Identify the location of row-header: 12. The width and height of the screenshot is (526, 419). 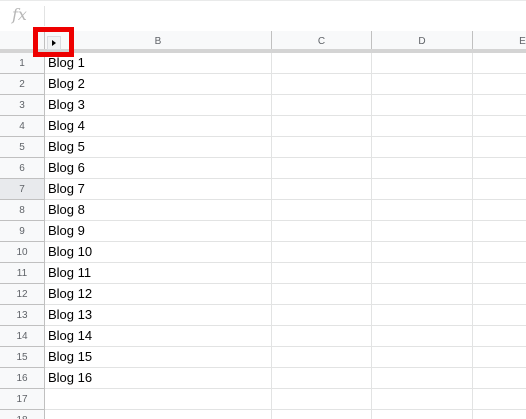
(22, 294).